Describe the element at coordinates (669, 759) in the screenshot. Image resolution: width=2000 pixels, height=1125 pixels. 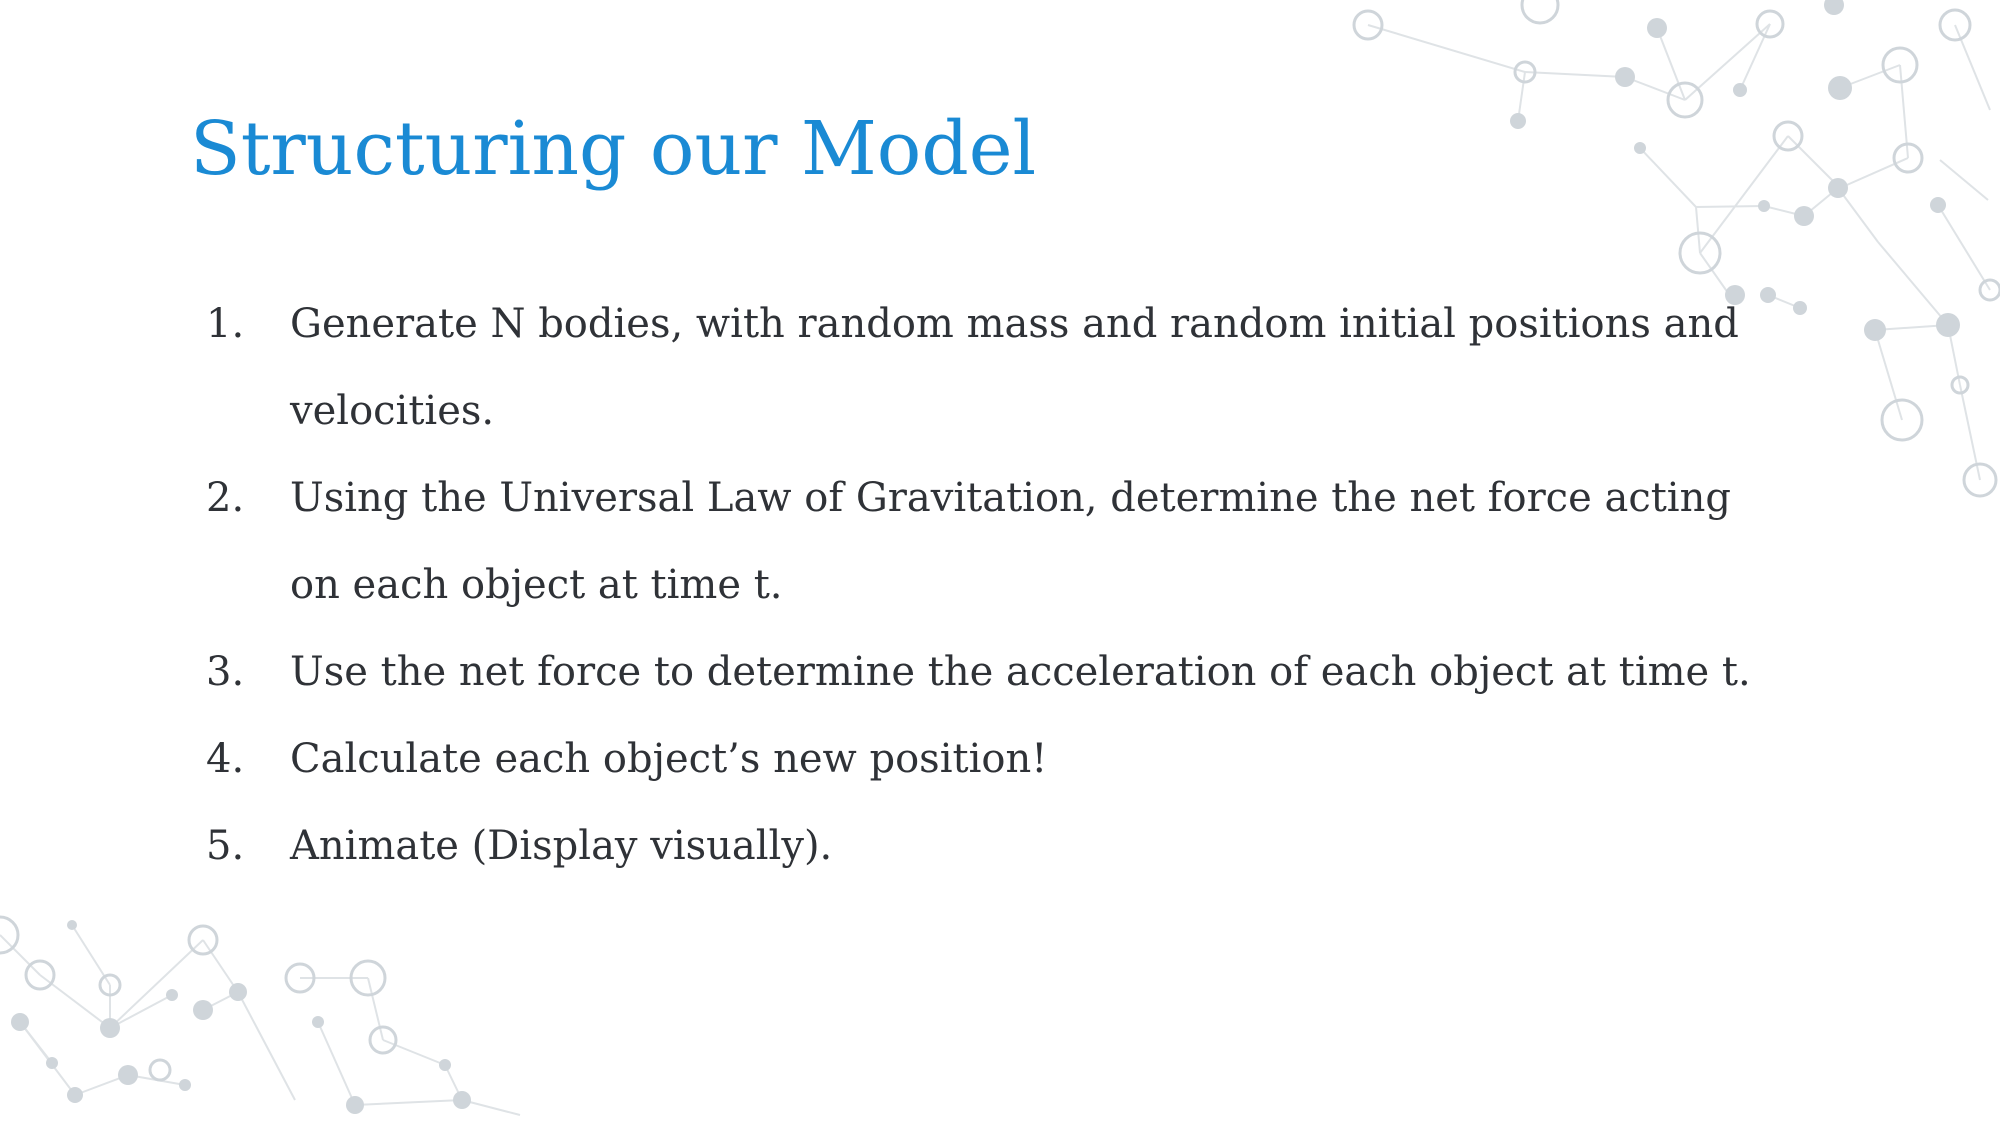
I see `step-text: Calculate each object’s new position!` at that location.